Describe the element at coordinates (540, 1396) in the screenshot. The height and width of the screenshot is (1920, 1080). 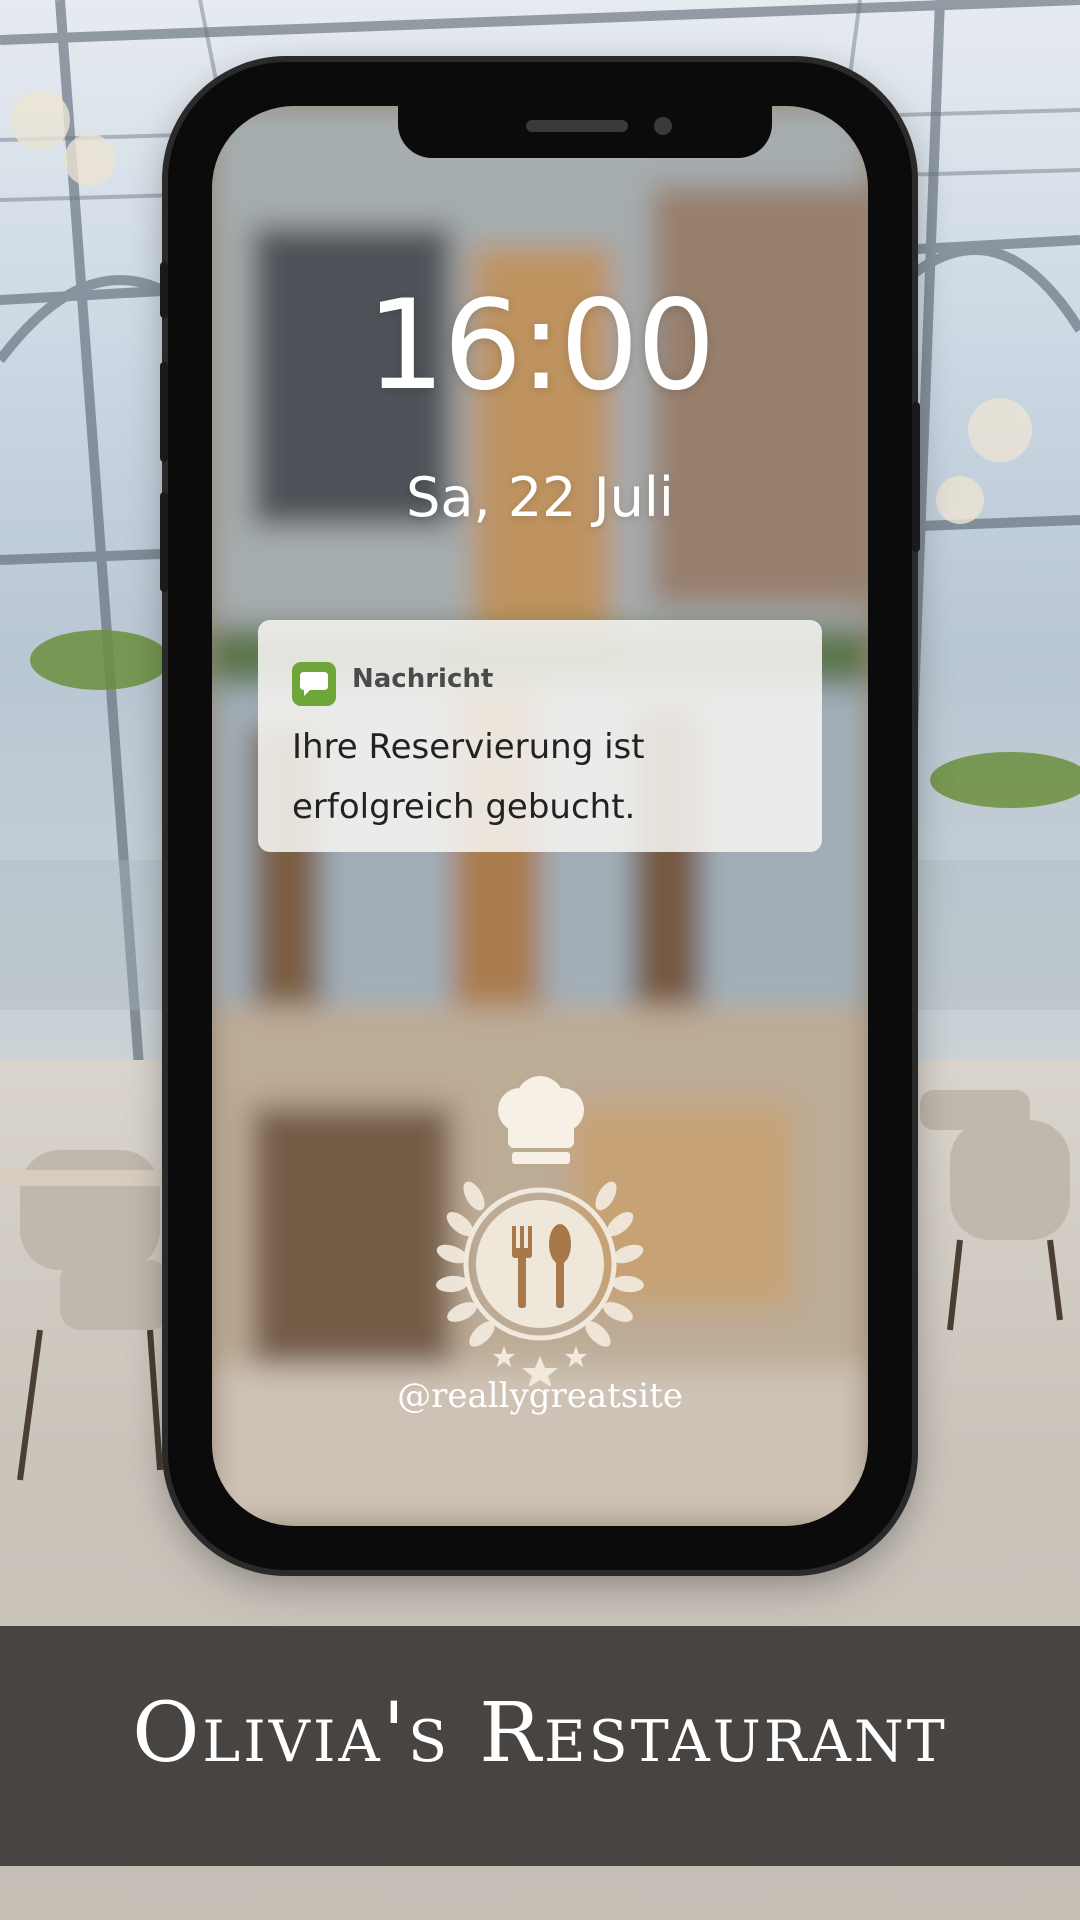
I see `social-handle: @reallygreatsite` at that location.